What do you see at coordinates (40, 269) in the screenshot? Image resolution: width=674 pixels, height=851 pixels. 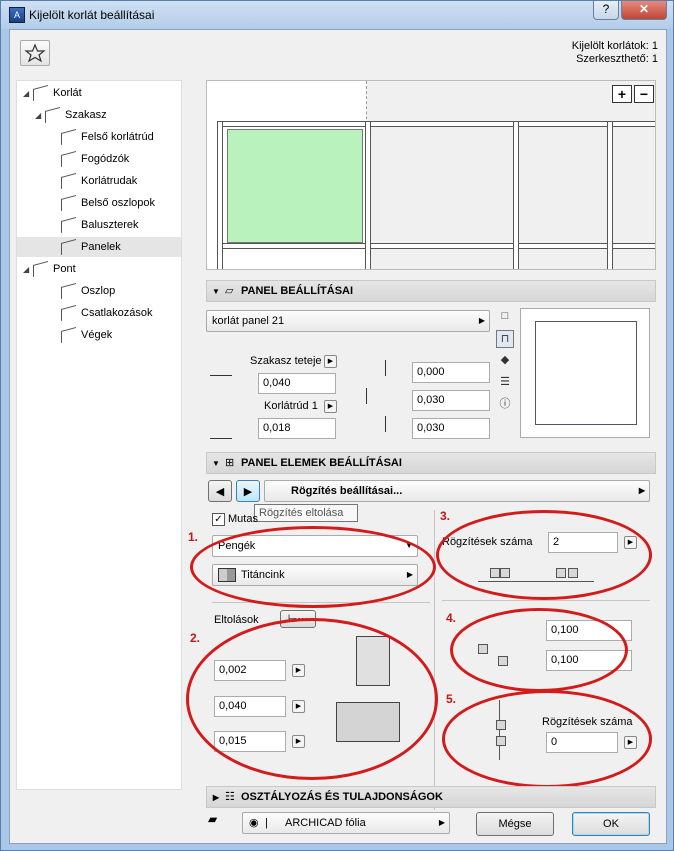 I see `node-icon` at bounding box center [40, 269].